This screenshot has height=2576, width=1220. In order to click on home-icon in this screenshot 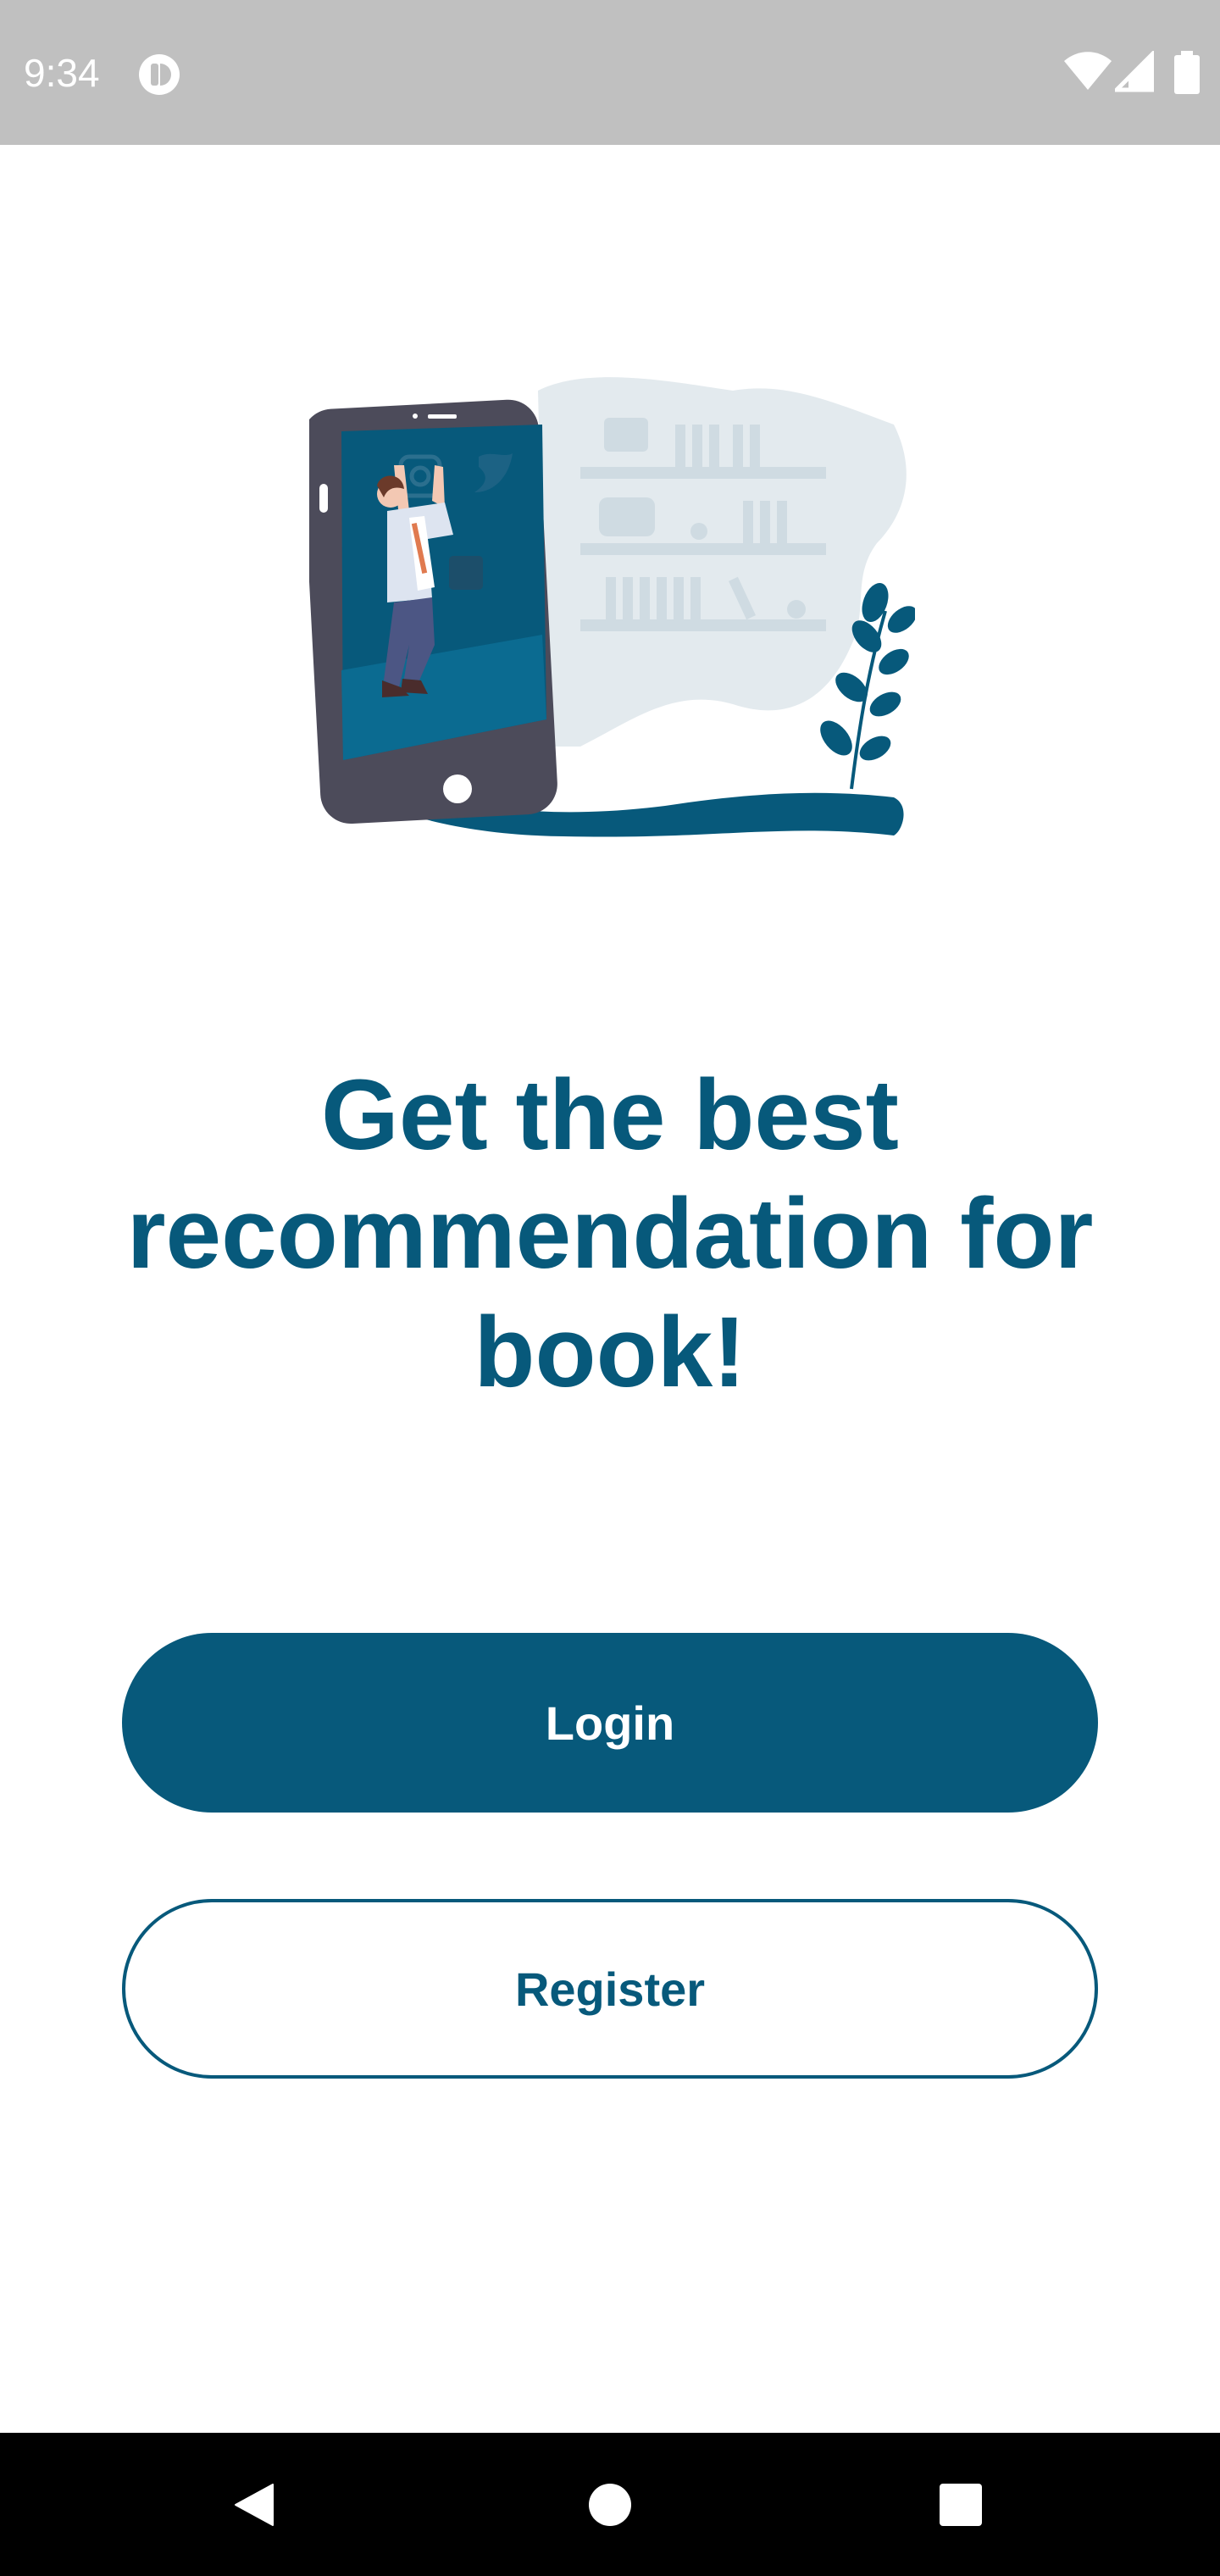, I will do `click(610, 2504)`.